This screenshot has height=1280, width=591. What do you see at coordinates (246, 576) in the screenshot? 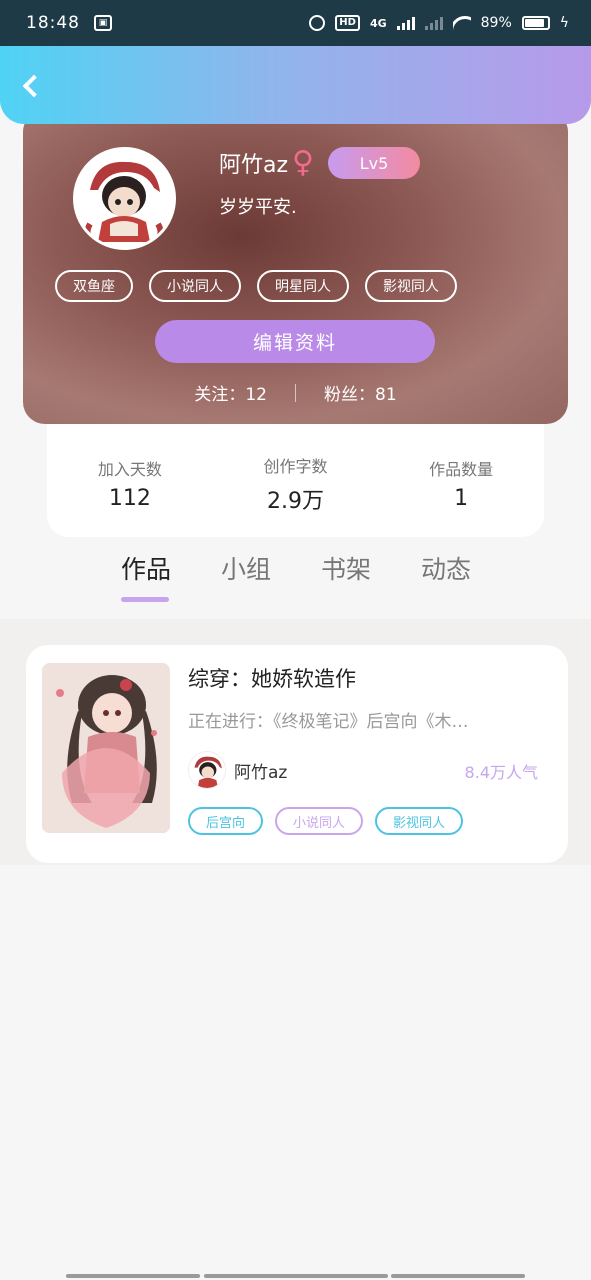
I see `tab-groups: 小组` at bounding box center [246, 576].